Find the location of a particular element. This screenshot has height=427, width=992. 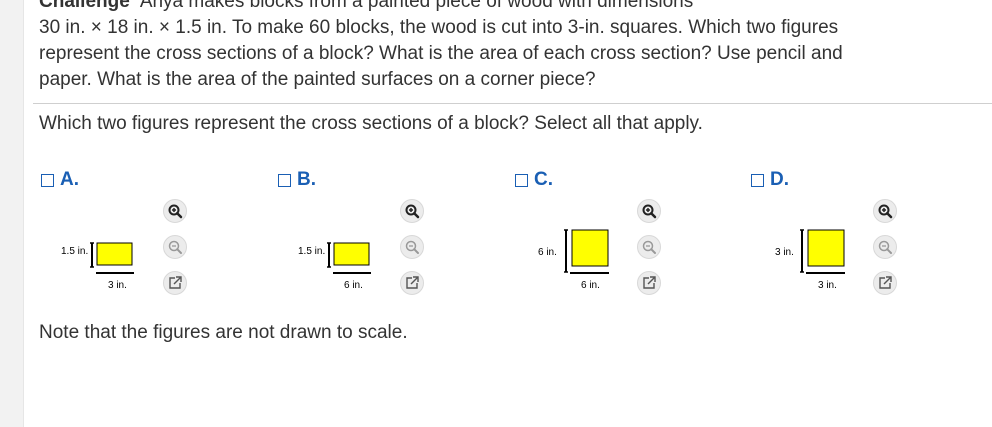

option-c-zoom-in-button is located at coordinates (649, 211).